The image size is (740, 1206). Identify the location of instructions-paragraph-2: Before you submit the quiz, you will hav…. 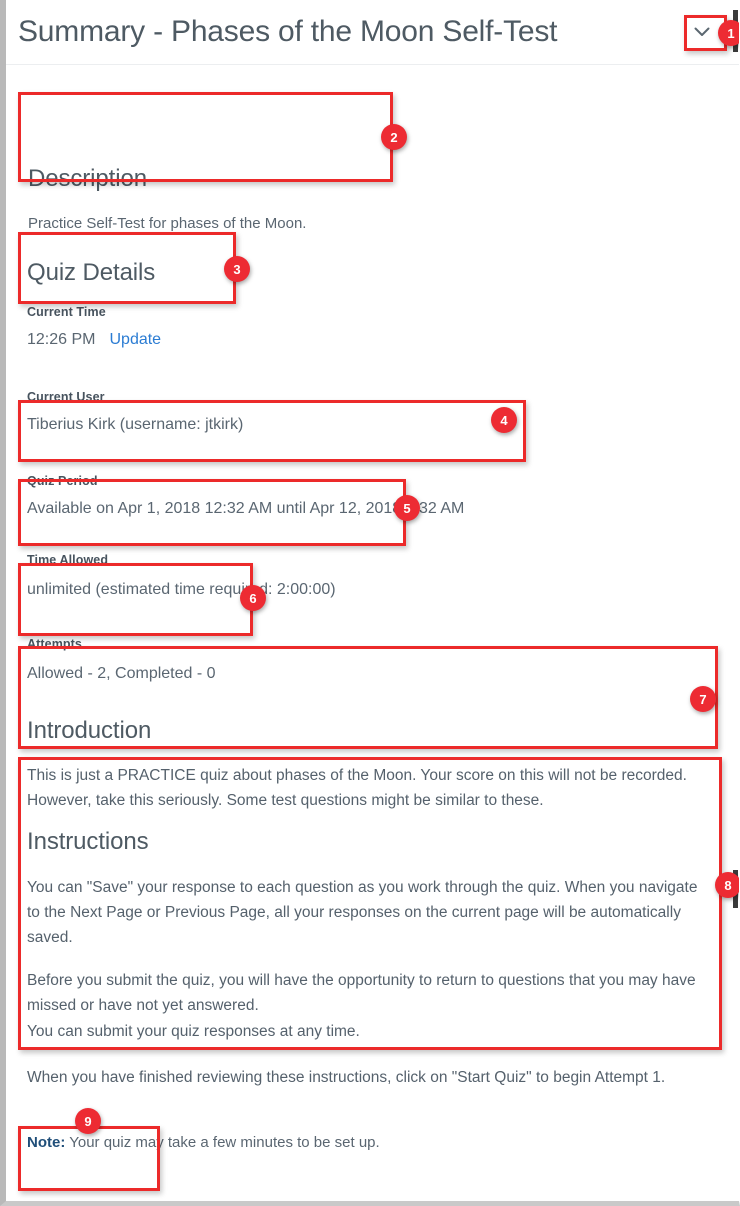
(361, 993).